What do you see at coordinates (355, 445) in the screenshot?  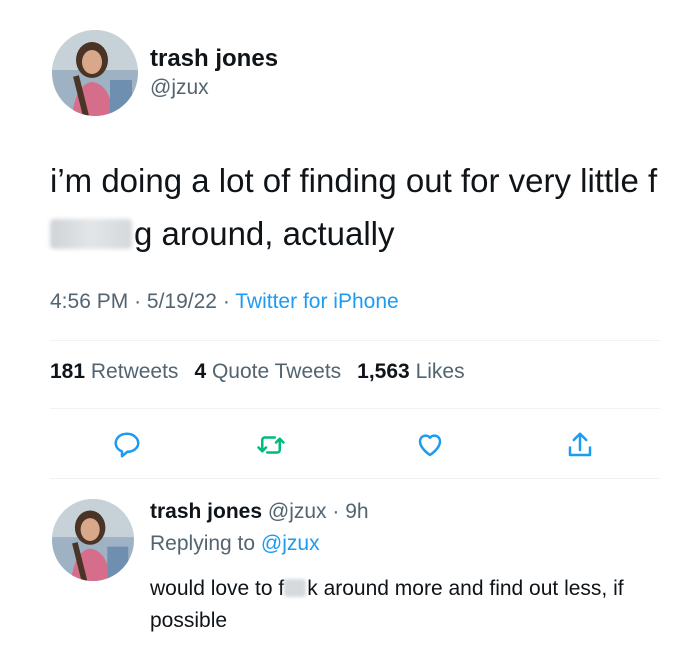 I see `tweet-actions` at bounding box center [355, 445].